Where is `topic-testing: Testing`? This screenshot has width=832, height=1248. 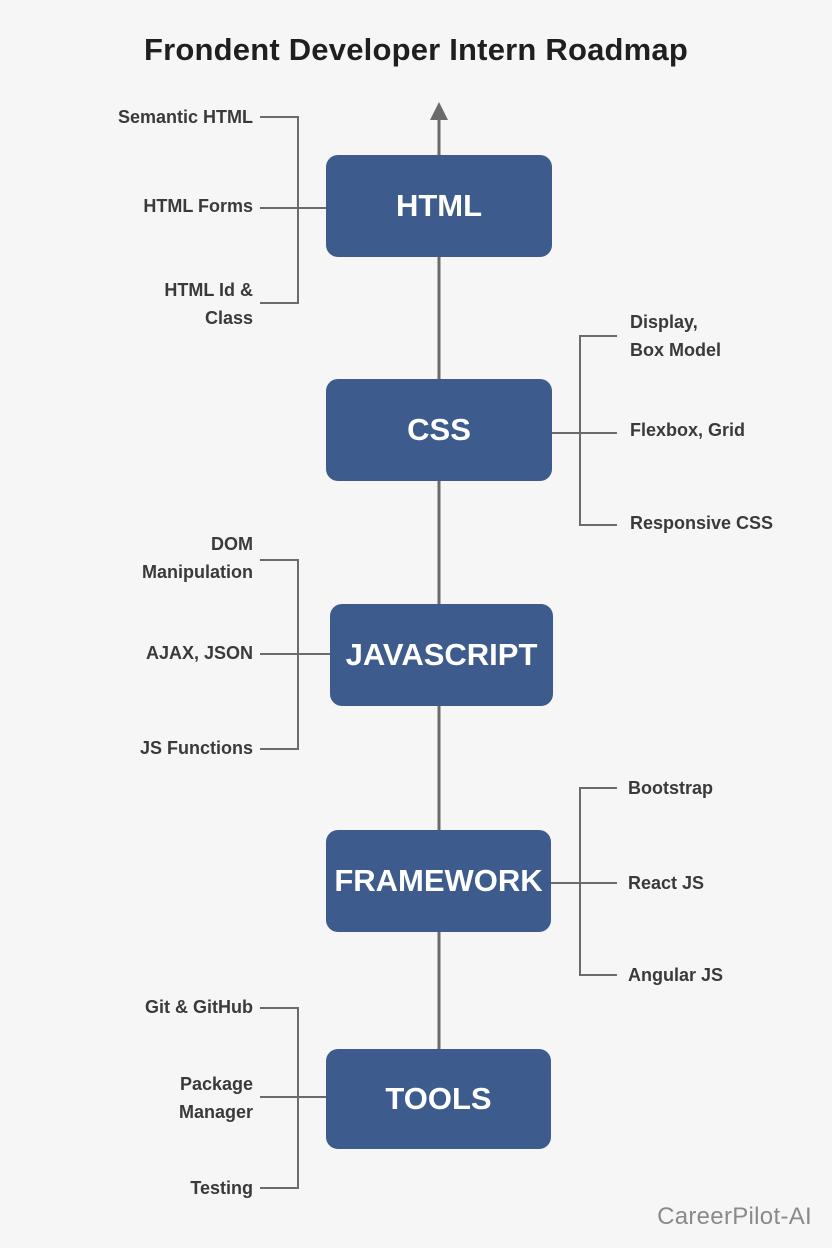 topic-testing: Testing is located at coordinates (221, 1188).